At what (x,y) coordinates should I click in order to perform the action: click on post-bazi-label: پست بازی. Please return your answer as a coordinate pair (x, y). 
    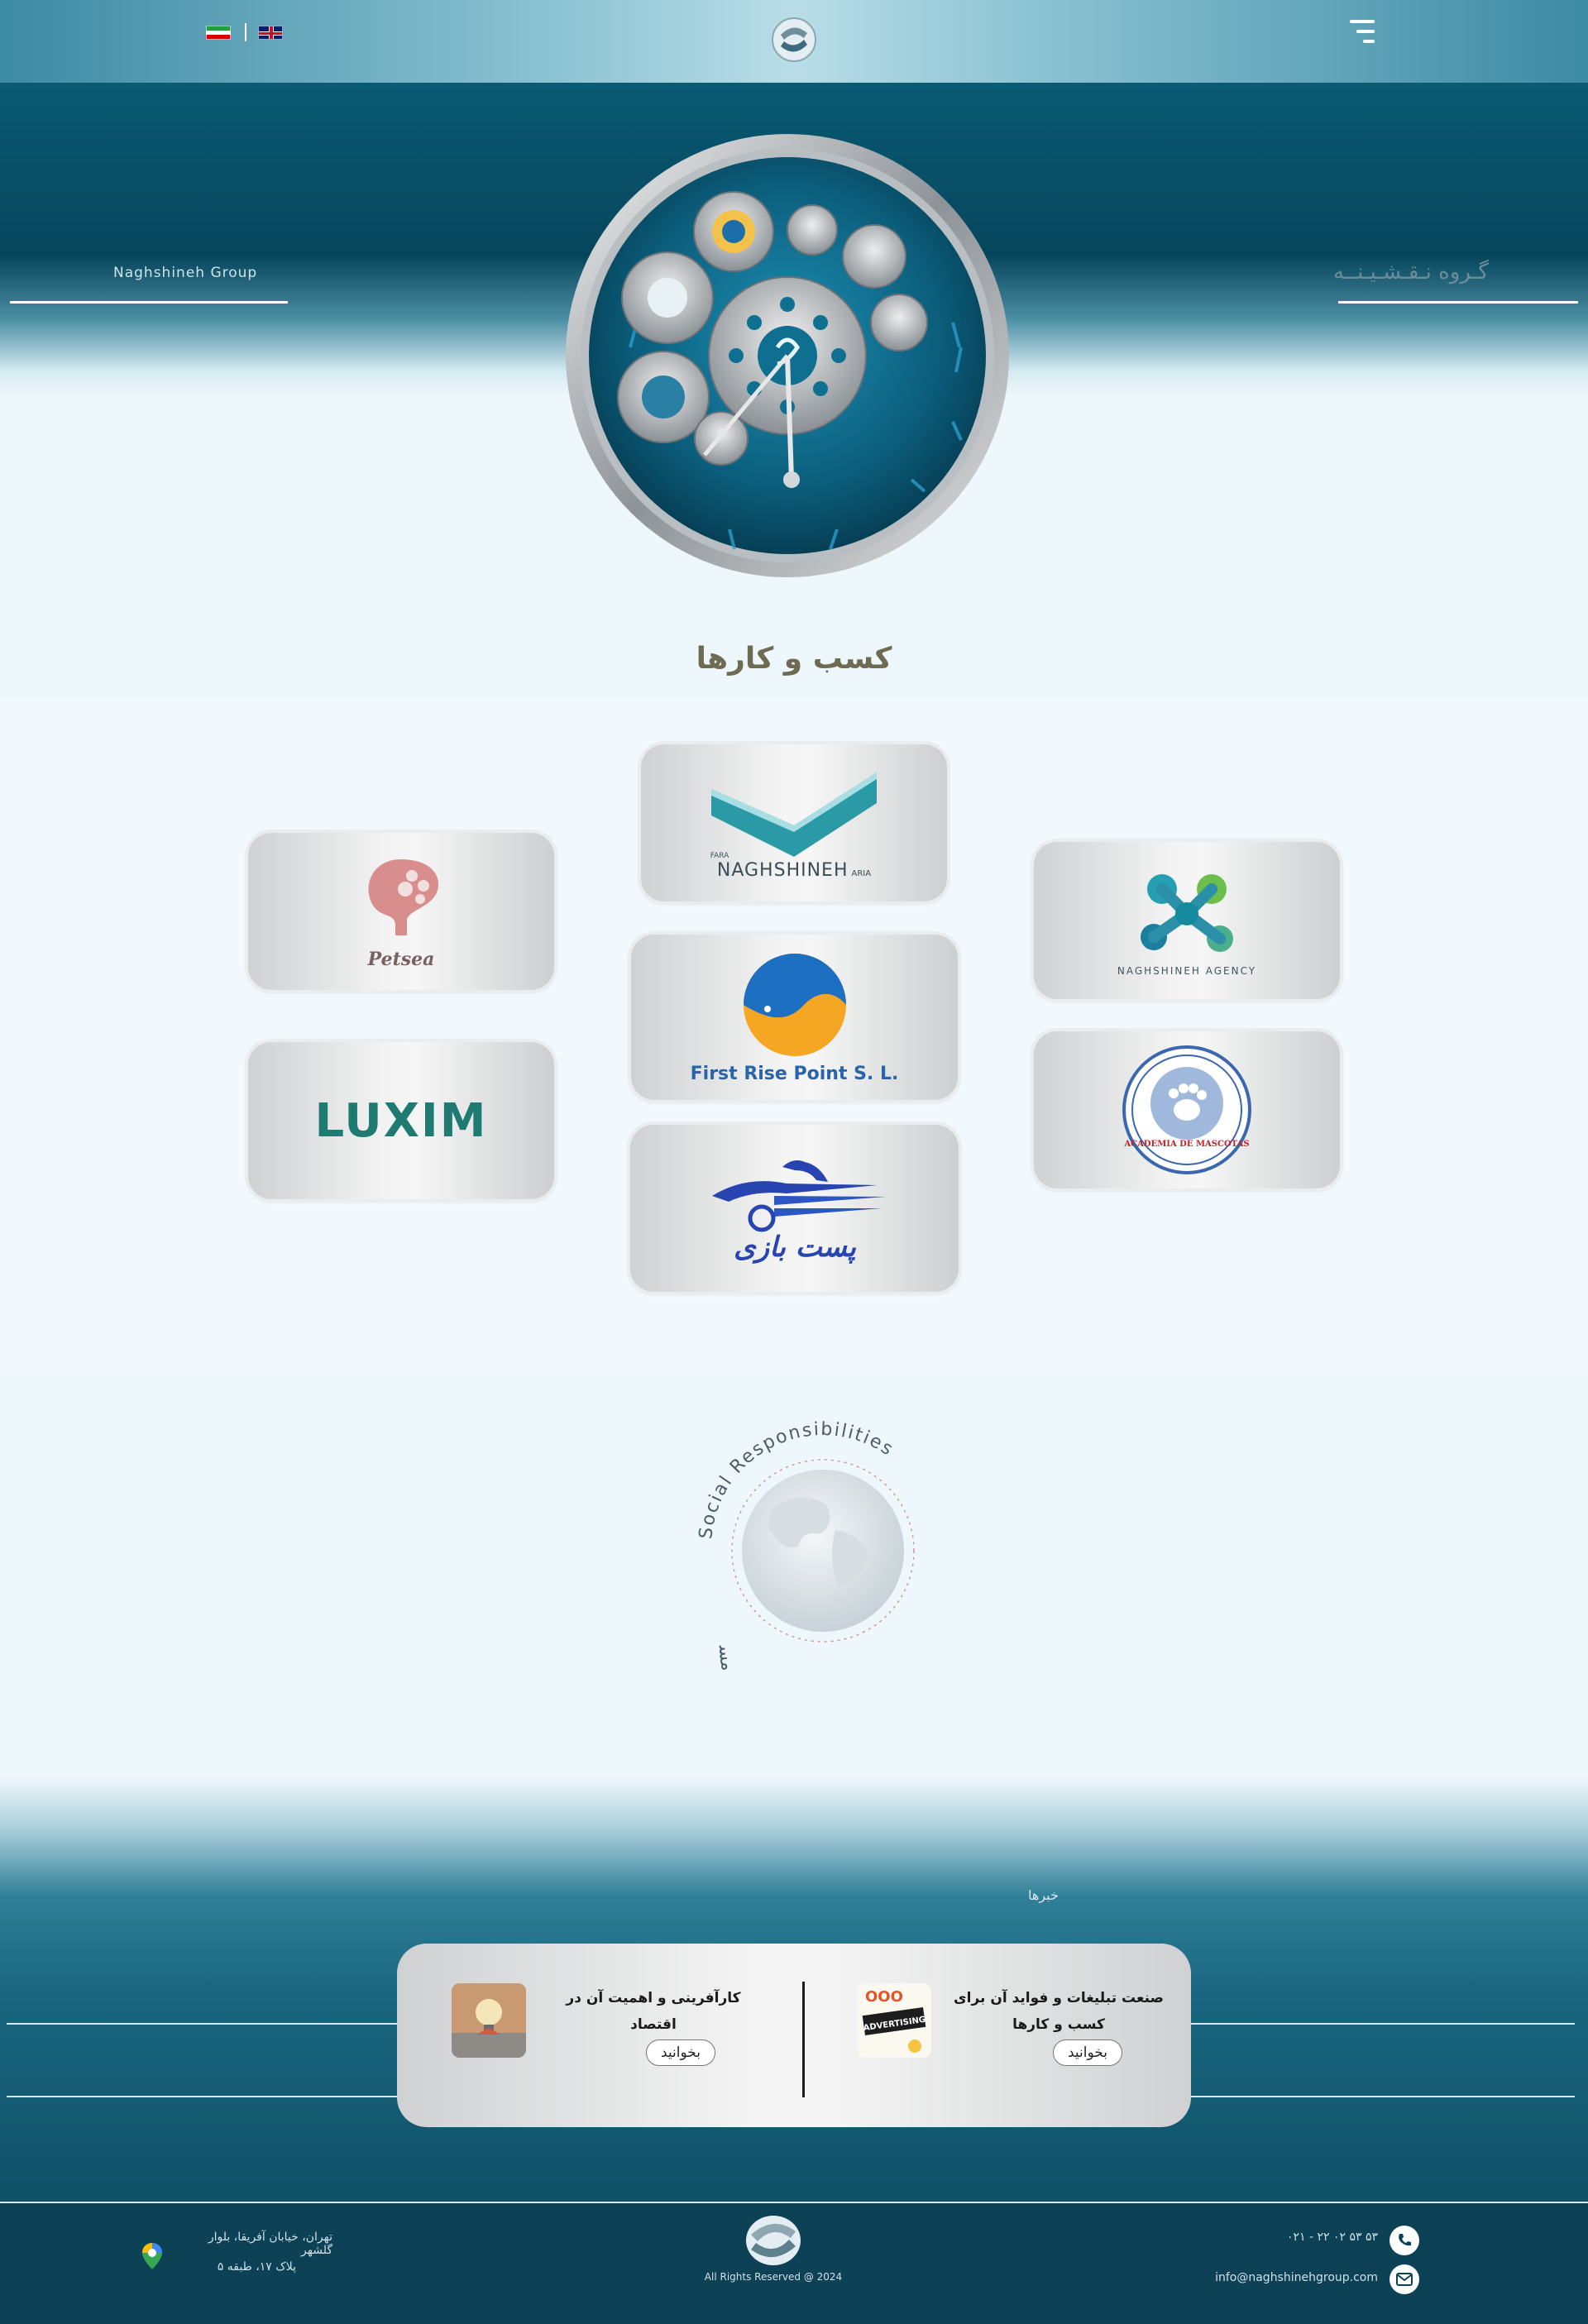
    Looking at the image, I should click on (795, 1247).